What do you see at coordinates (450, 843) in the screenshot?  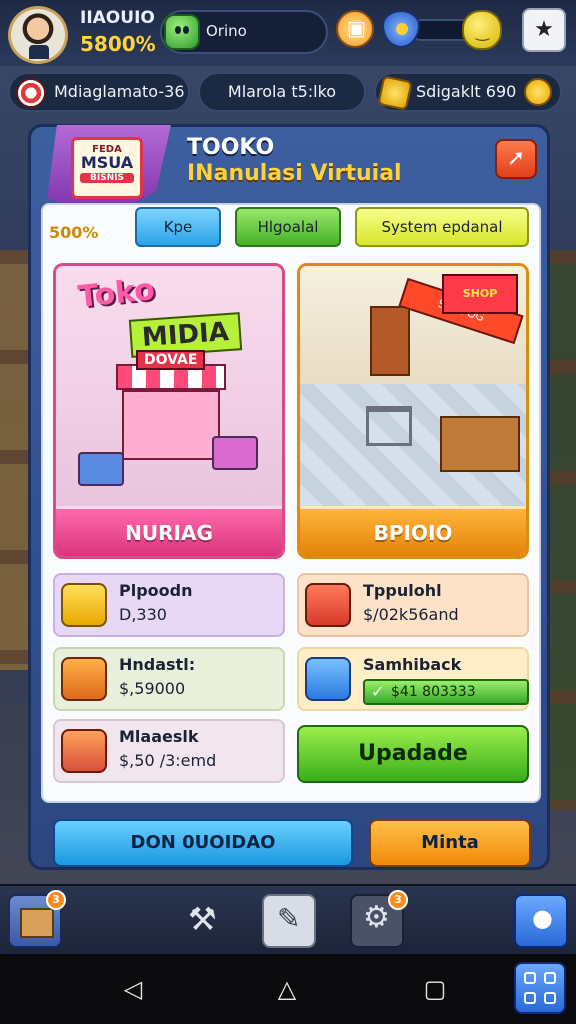 I see `minta-button: Minta` at bounding box center [450, 843].